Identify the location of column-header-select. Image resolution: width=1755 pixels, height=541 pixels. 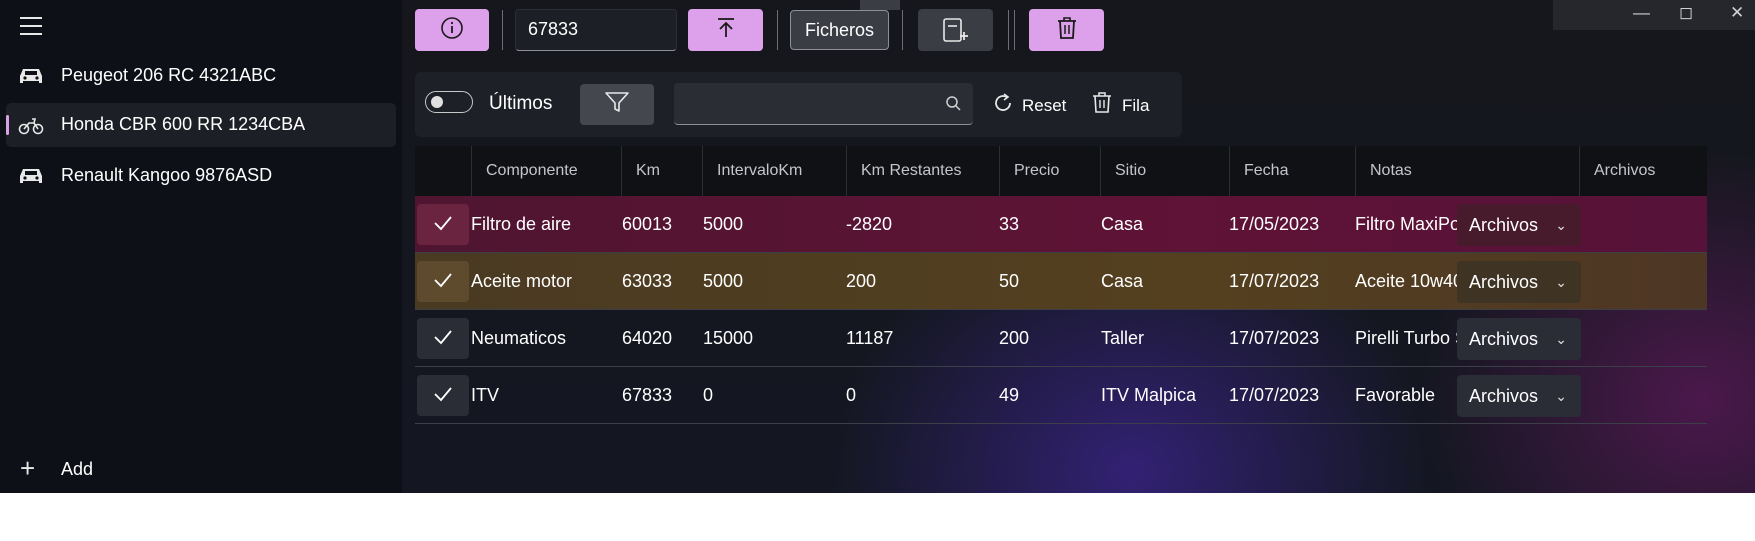
(443, 171).